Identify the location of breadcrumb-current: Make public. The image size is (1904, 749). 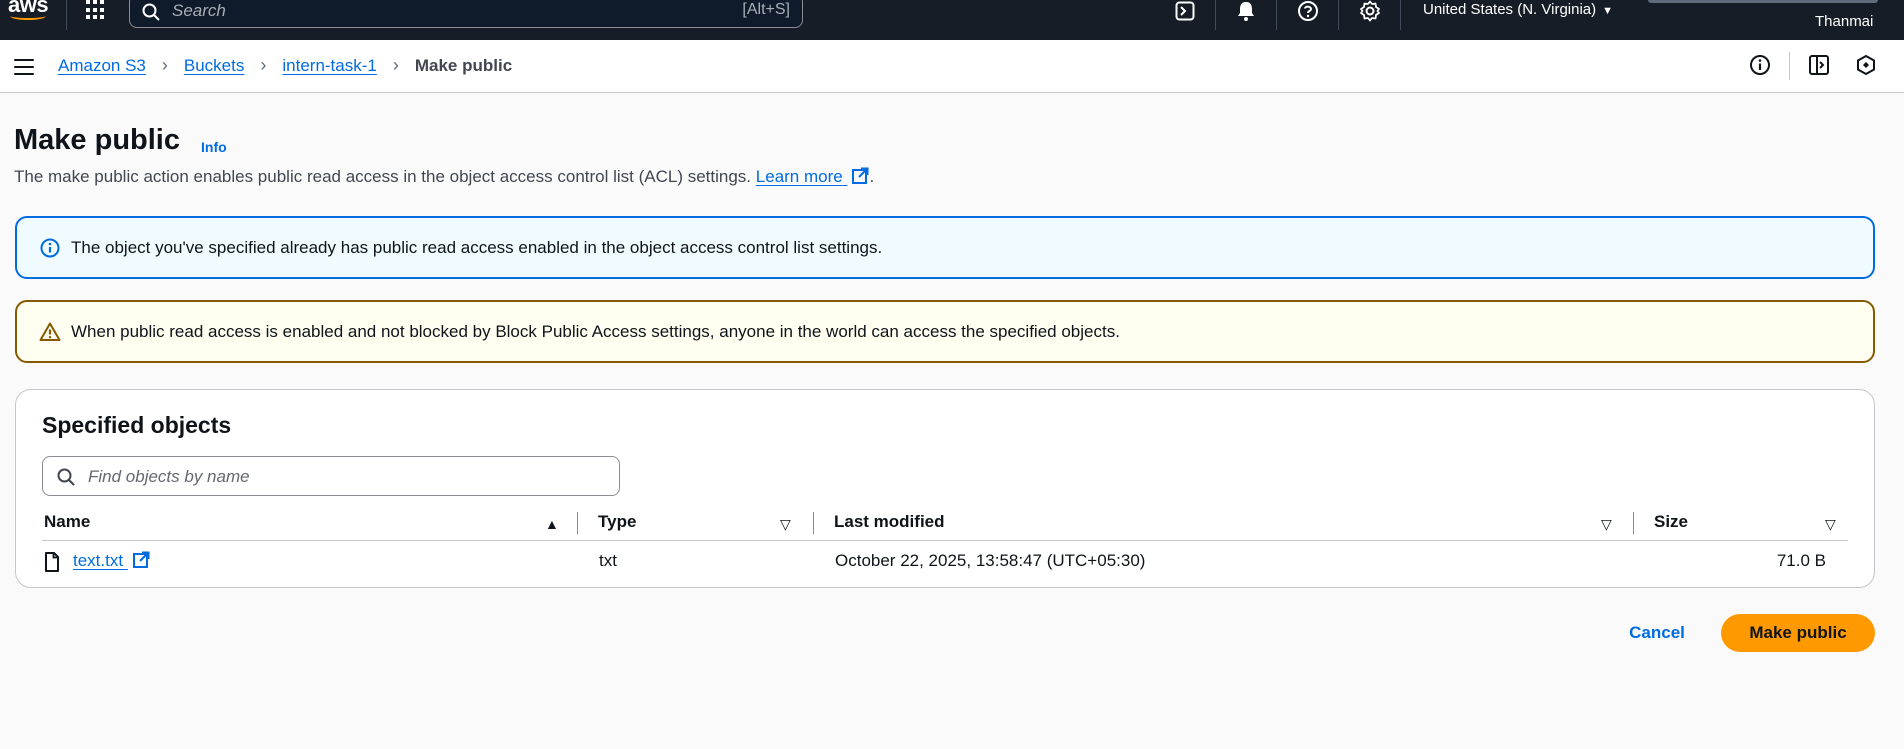
(463, 65).